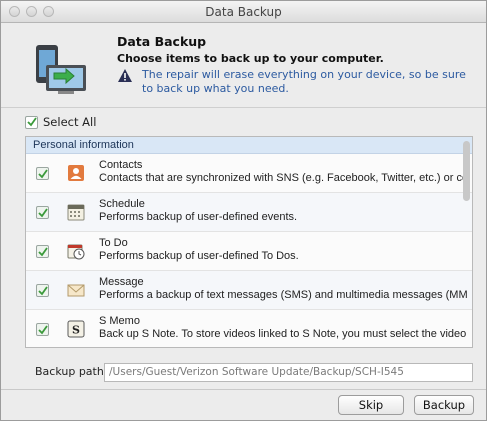  Describe the element at coordinates (121, 165) in the screenshot. I see `item-title: Contacts` at that location.